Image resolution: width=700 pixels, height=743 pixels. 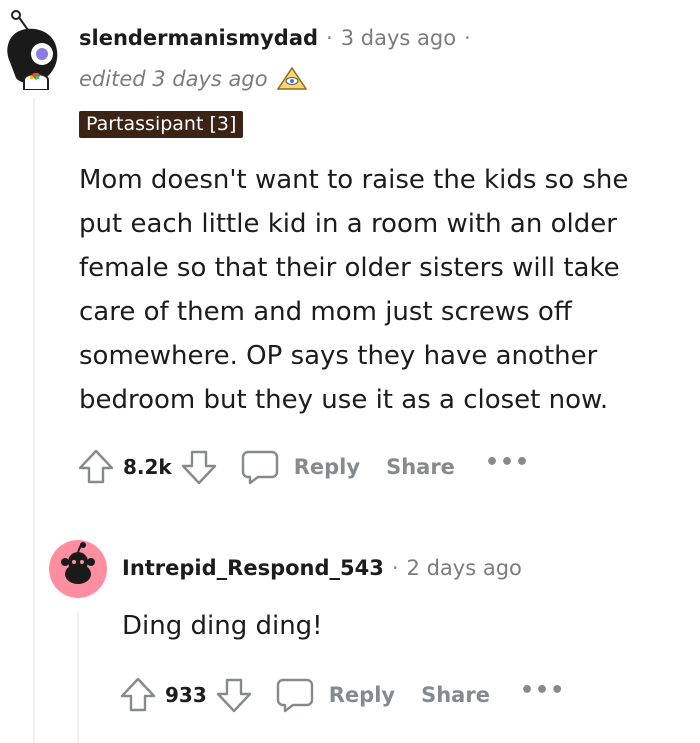 What do you see at coordinates (34, 420) in the screenshot?
I see `thread-line-main` at bounding box center [34, 420].